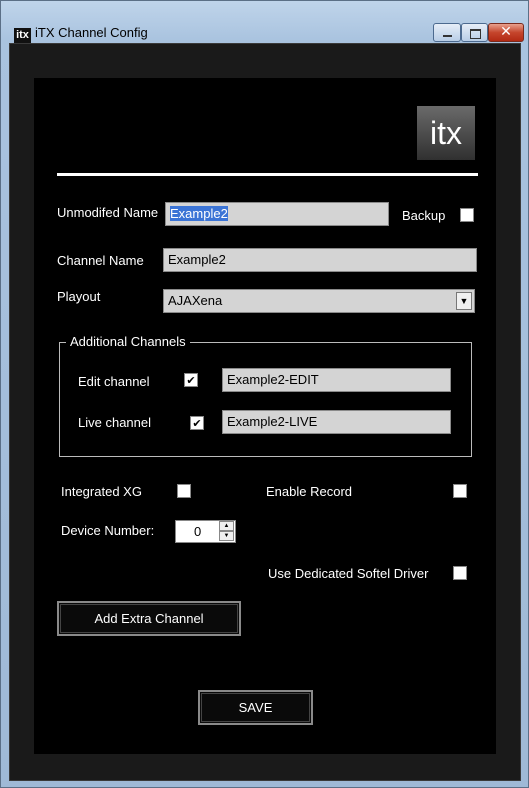 This screenshot has height=788, width=529. I want to click on enable-record-checkbox, so click(460, 491).